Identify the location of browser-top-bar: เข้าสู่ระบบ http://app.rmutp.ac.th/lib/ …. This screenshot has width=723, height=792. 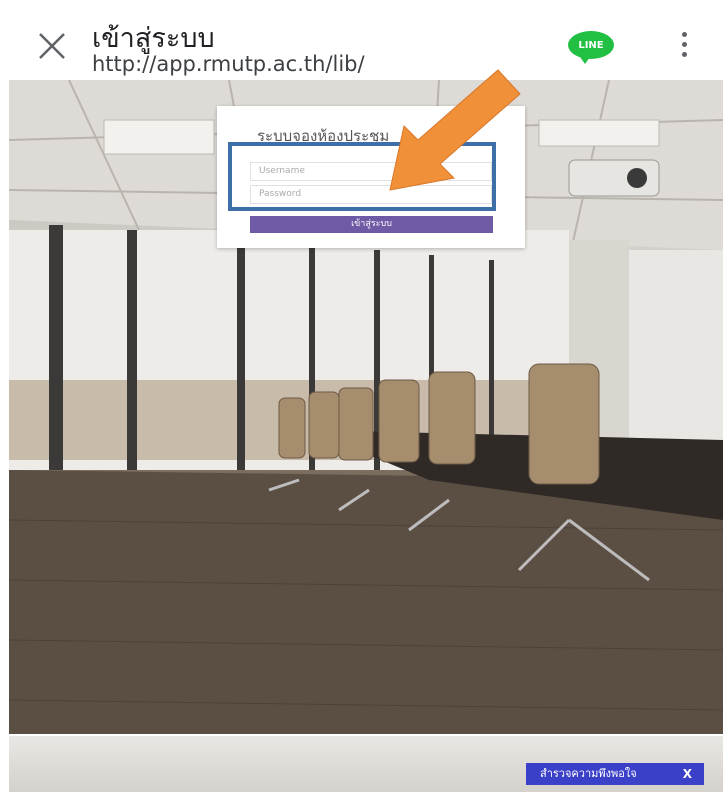
(361, 39).